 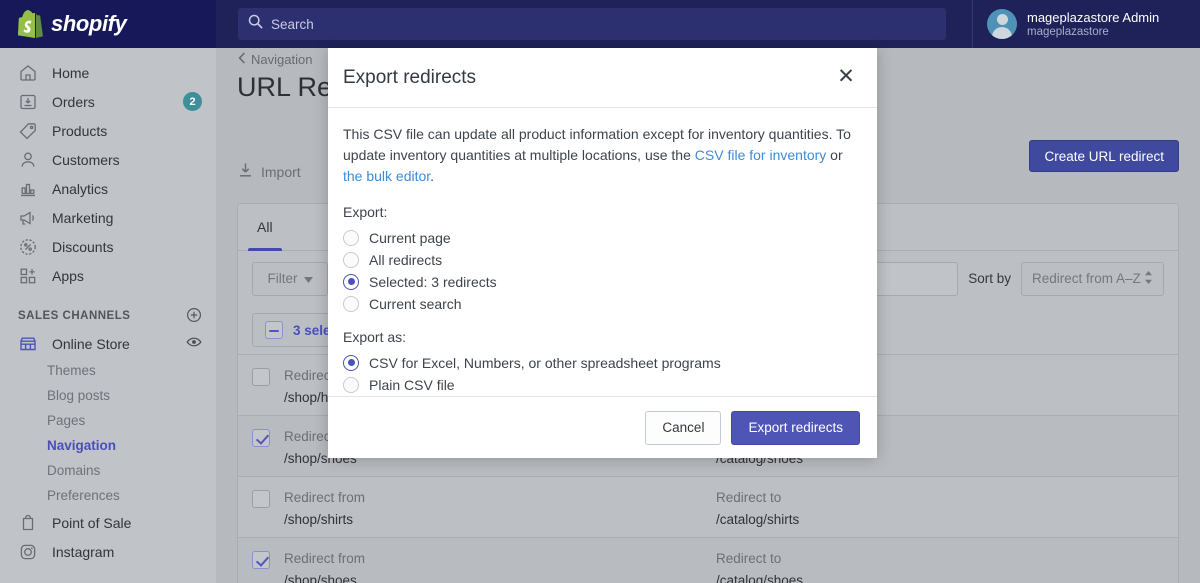 I want to click on sidebar-item-apps: Apps, so click(x=108, y=275).